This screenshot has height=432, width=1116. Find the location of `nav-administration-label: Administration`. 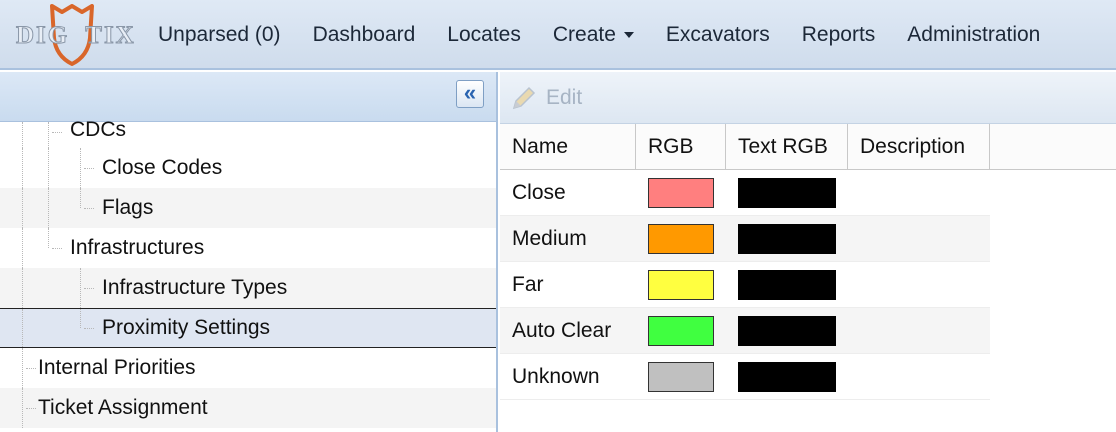

nav-administration-label: Administration is located at coordinates (974, 34).